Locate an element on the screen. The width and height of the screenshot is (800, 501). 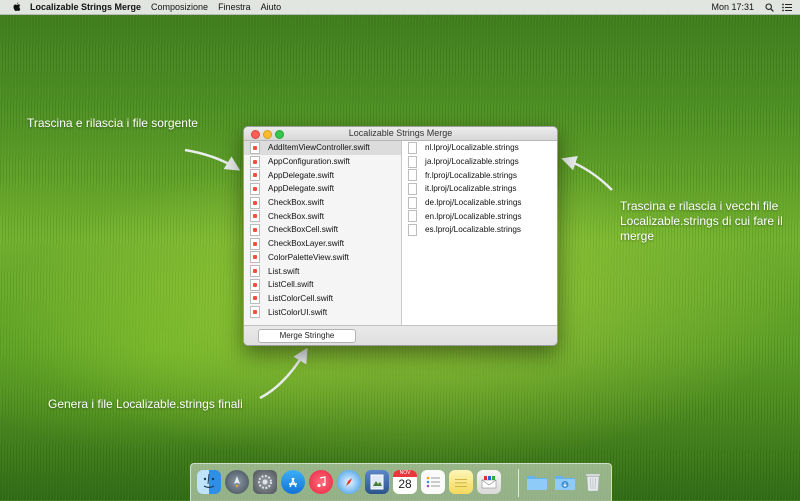
spotlight-search-icon is located at coordinates (769, 7).